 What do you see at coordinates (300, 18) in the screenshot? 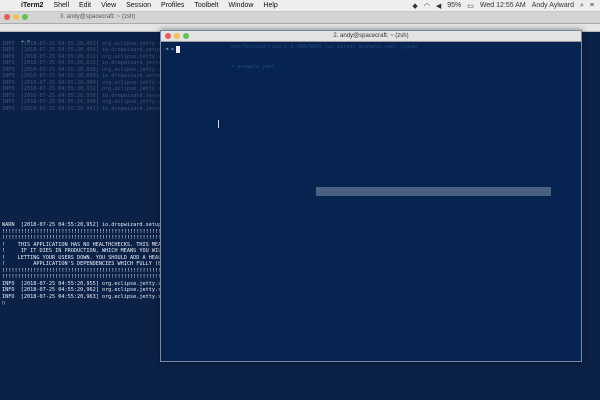
I see `background-window-titlebar: 3. andy@spacecraft: ~ (zsh)` at bounding box center [300, 18].